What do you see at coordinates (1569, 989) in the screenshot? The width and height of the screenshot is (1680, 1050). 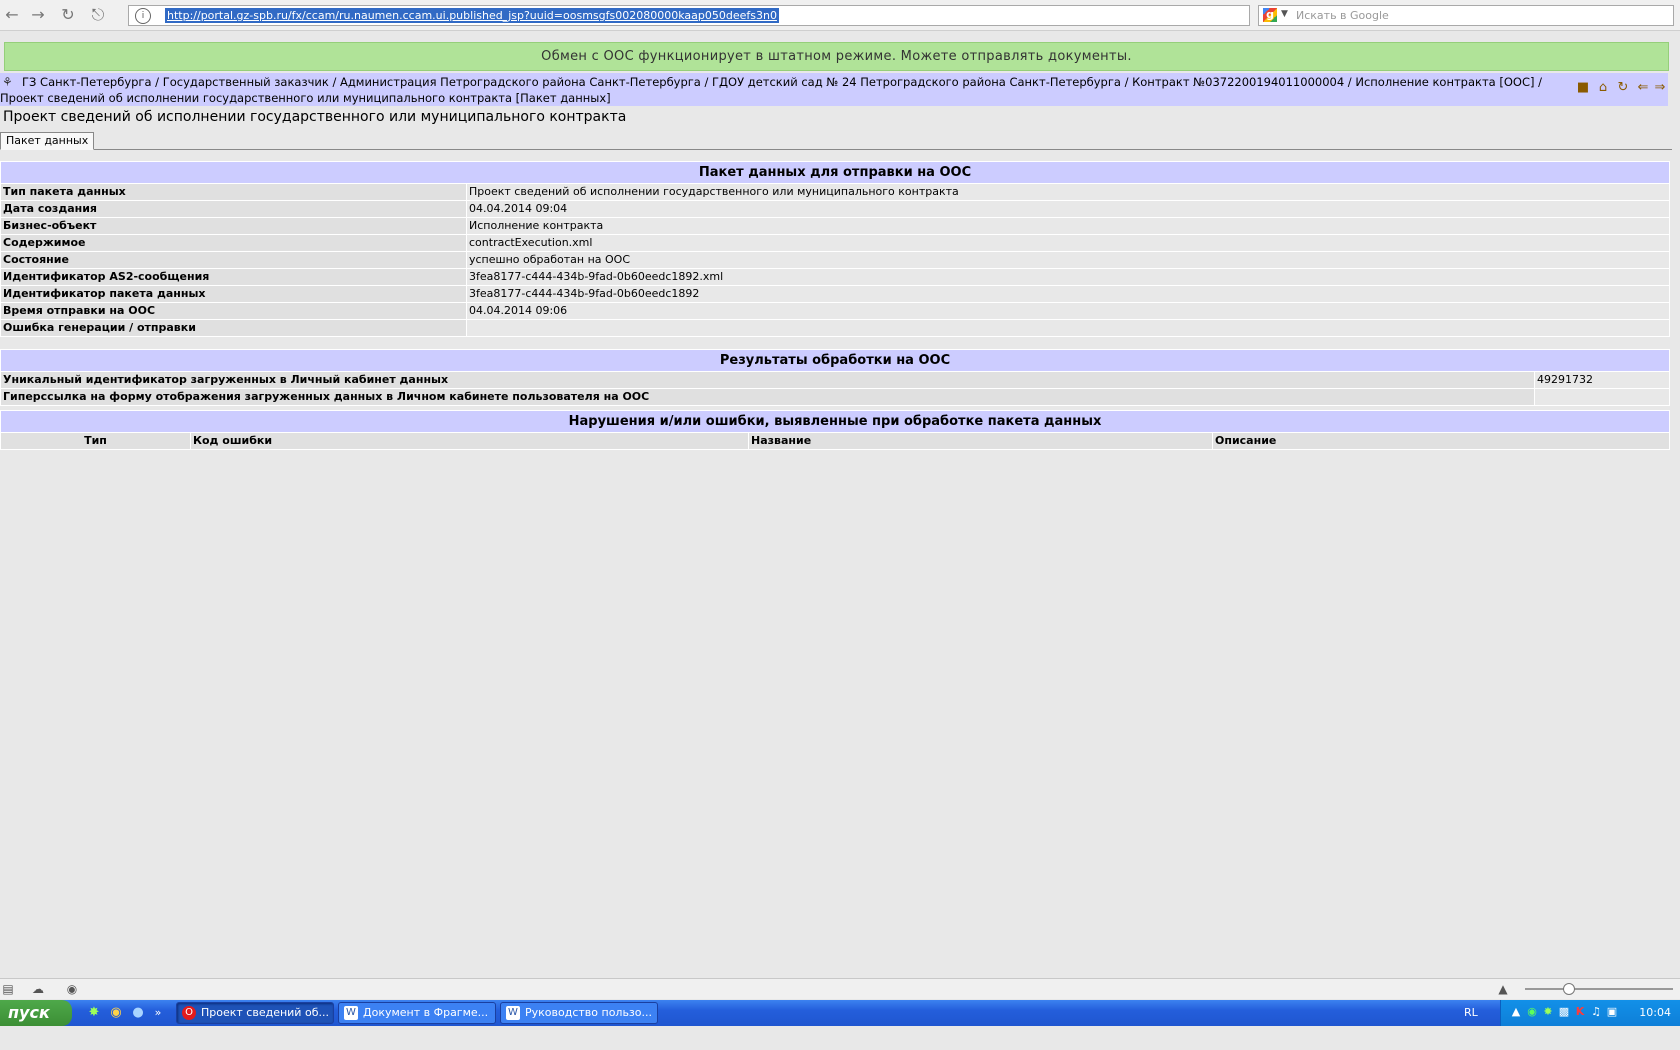 I see `zoom-slider-knob` at bounding box center [1569, 989].